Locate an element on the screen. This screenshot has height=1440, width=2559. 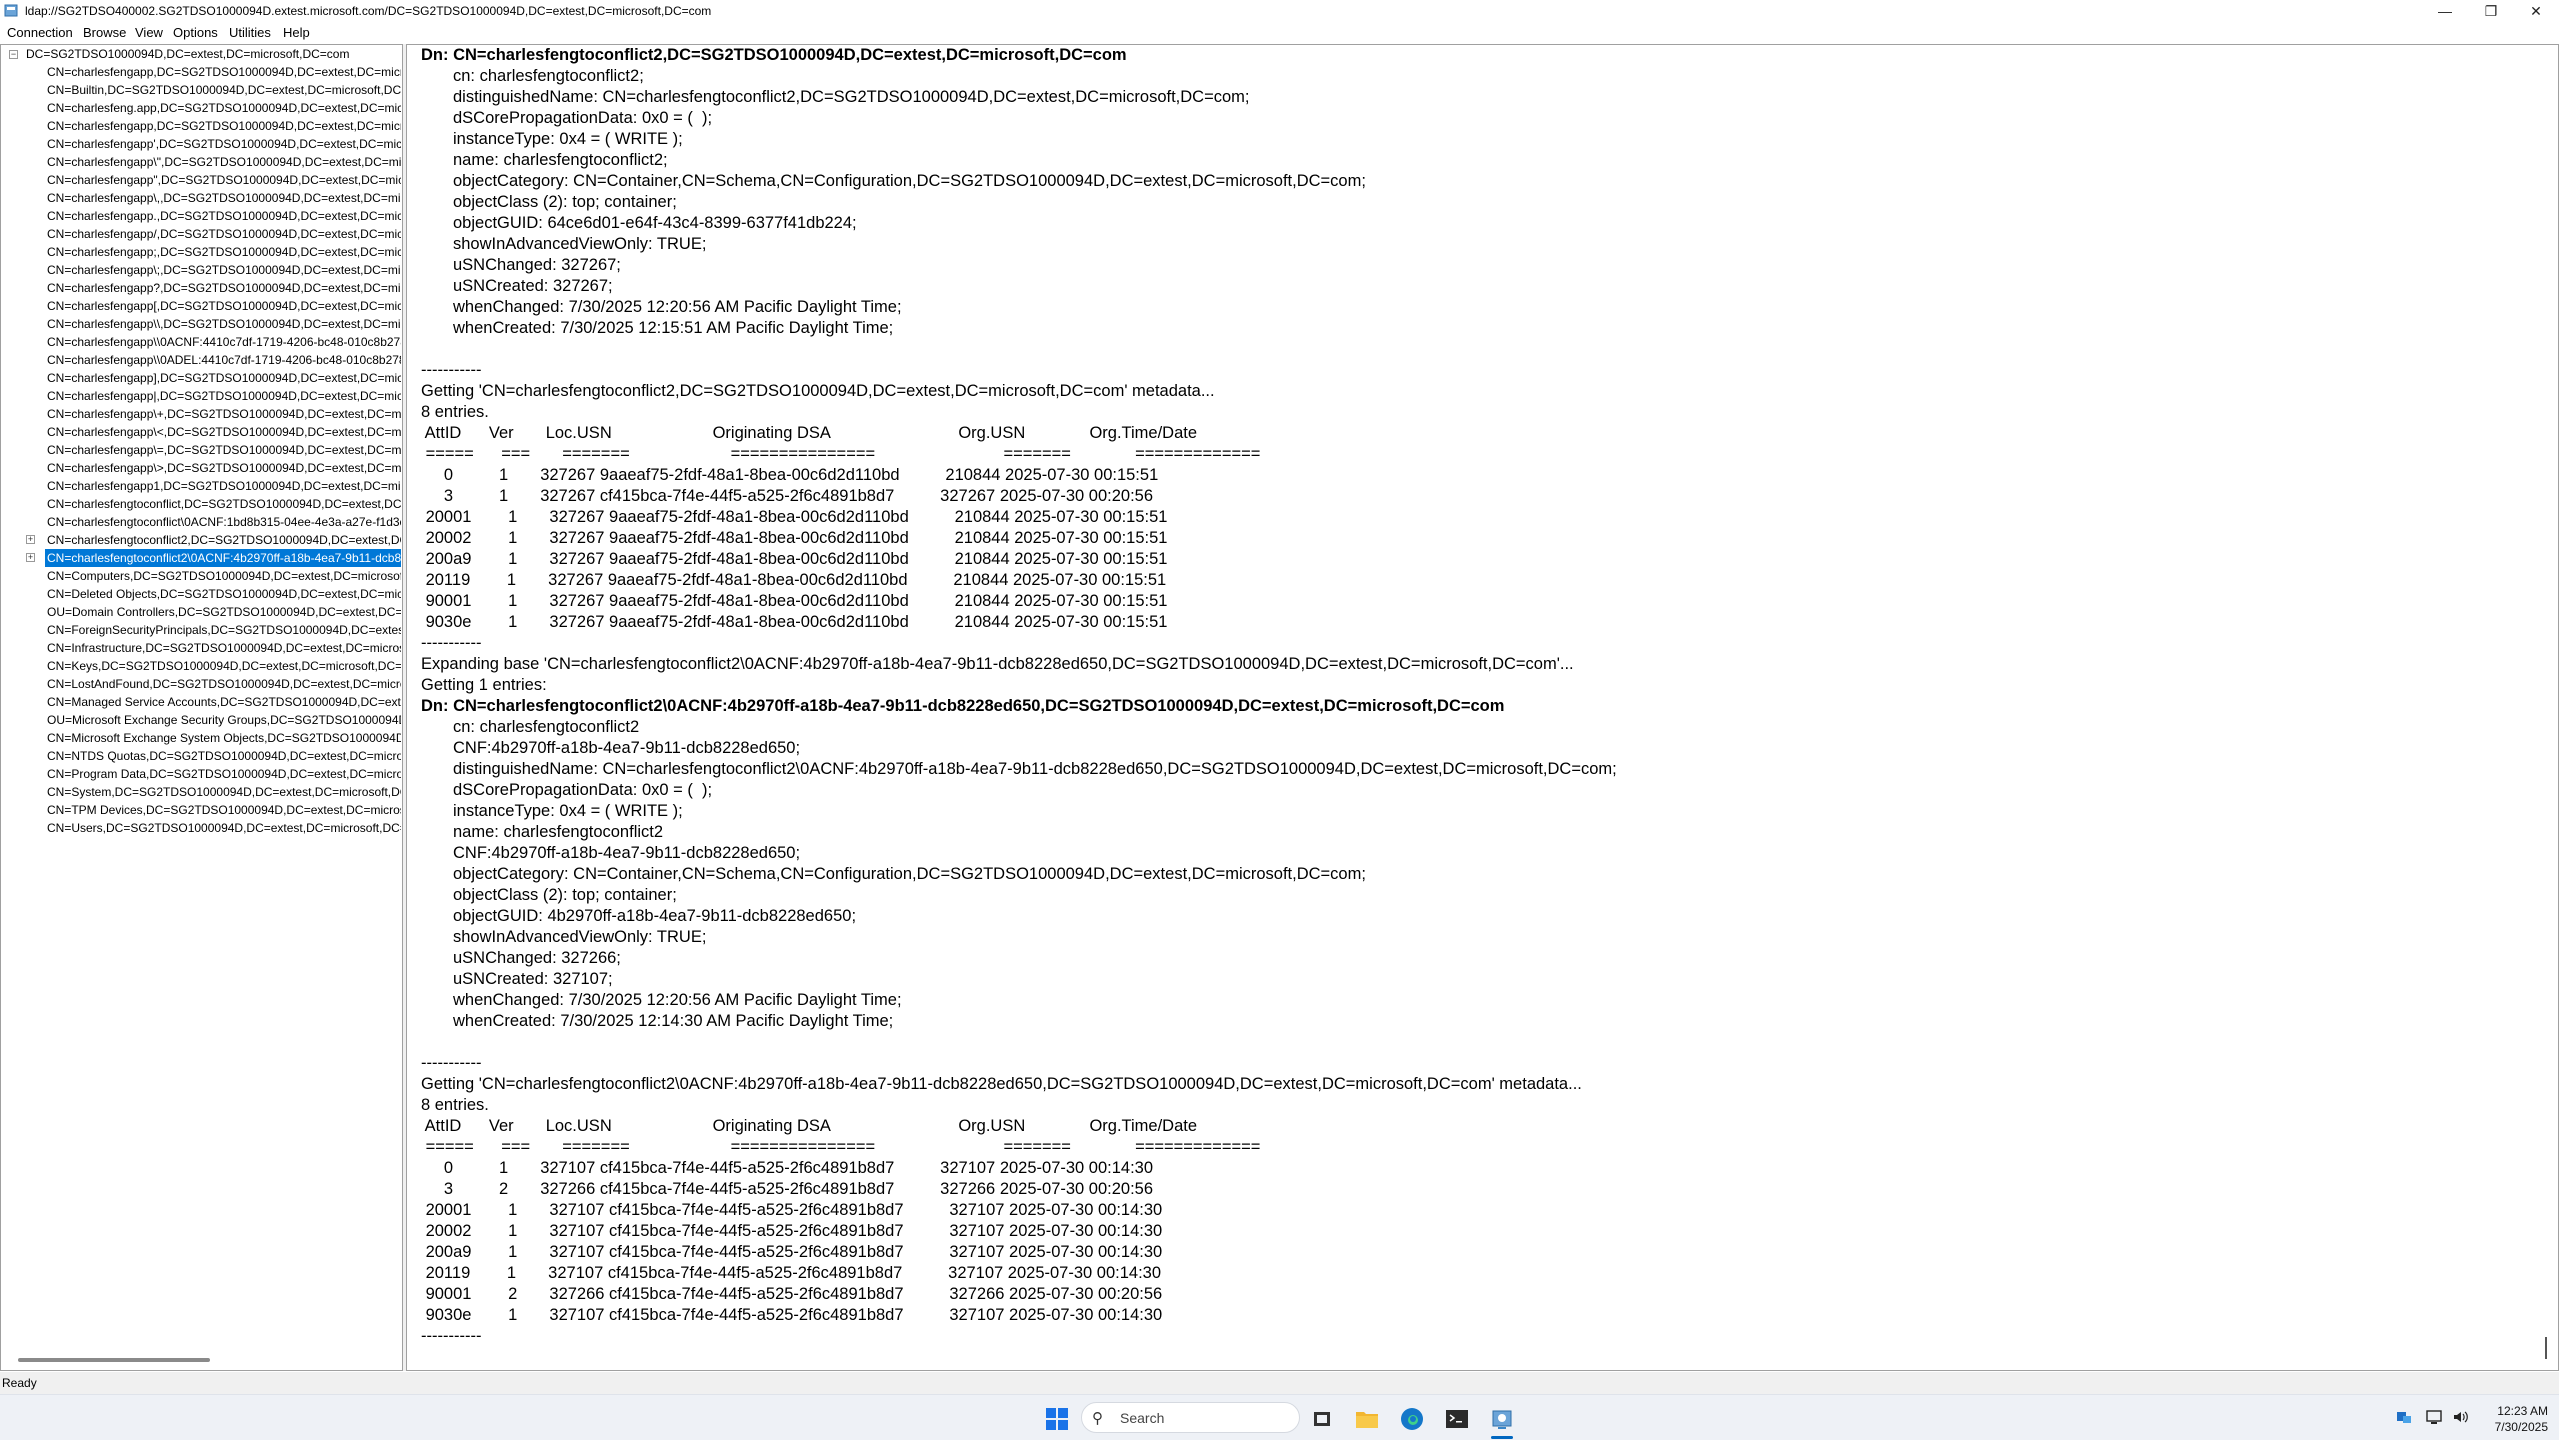
taskbar-search: ⚲ Search is located at coordinates (1190, 1417).